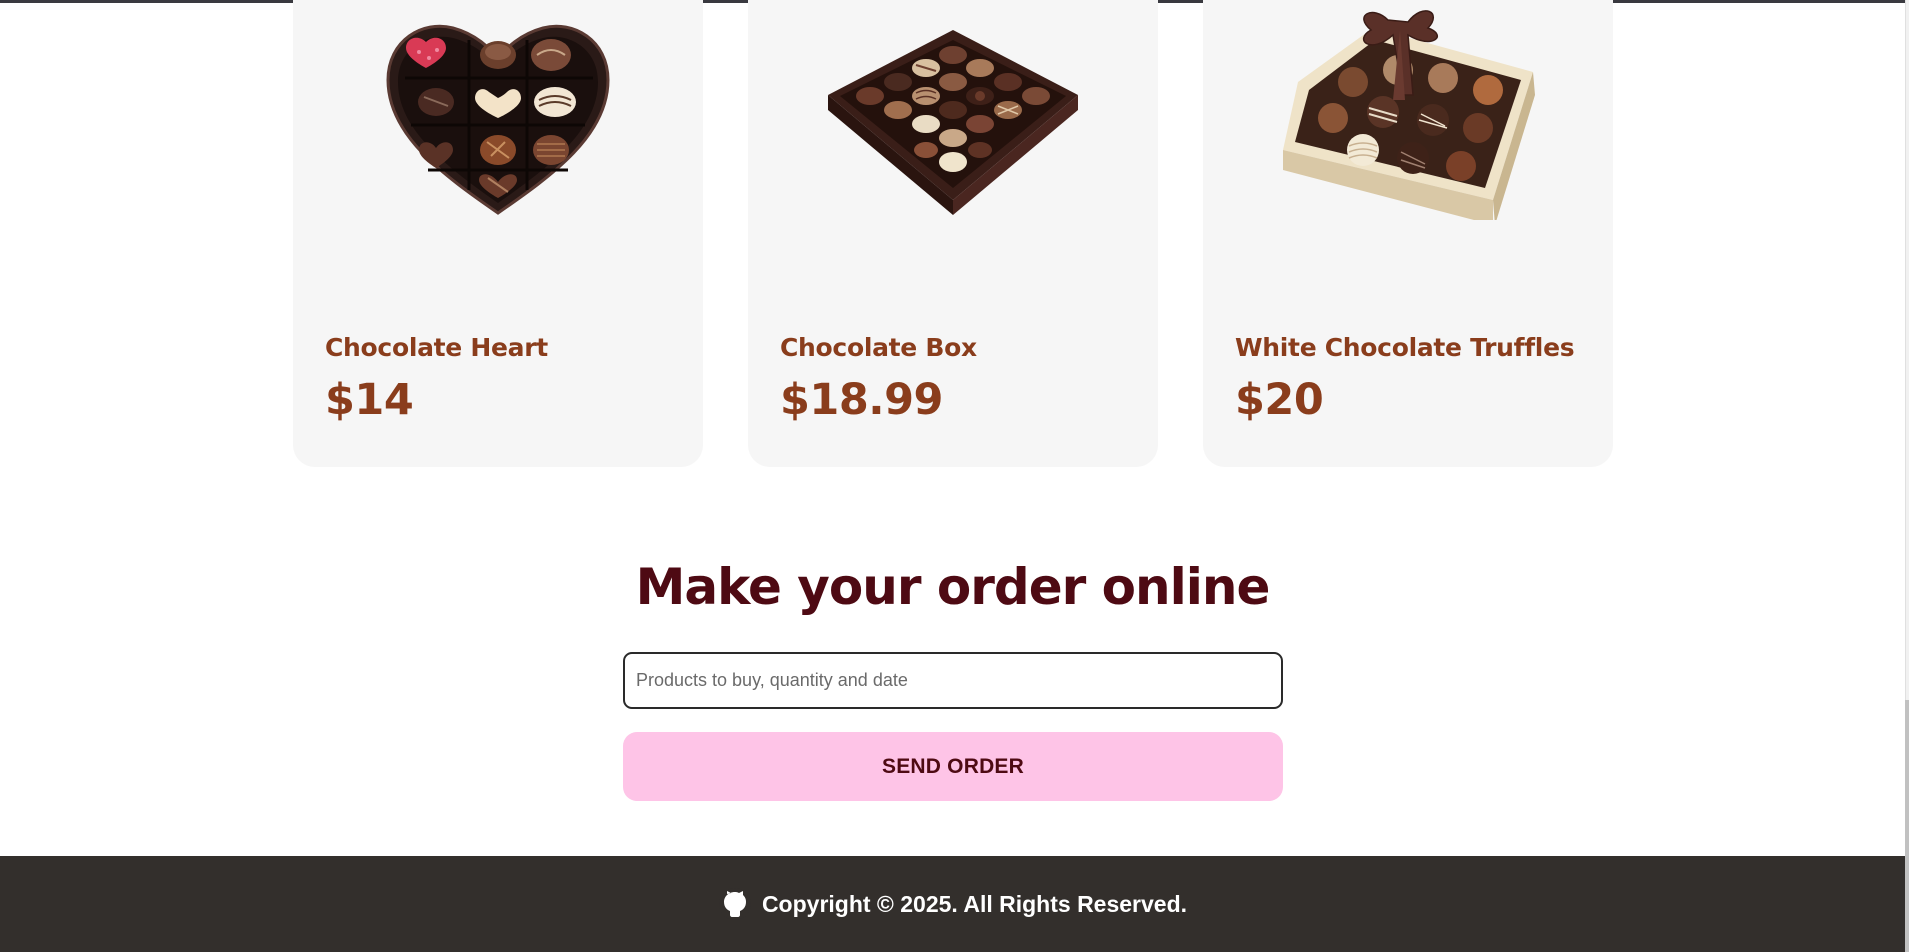 The width and height of the screenshot is (1909, 952). I want to click on order-section-title: Make your order online, so click(953, 587).